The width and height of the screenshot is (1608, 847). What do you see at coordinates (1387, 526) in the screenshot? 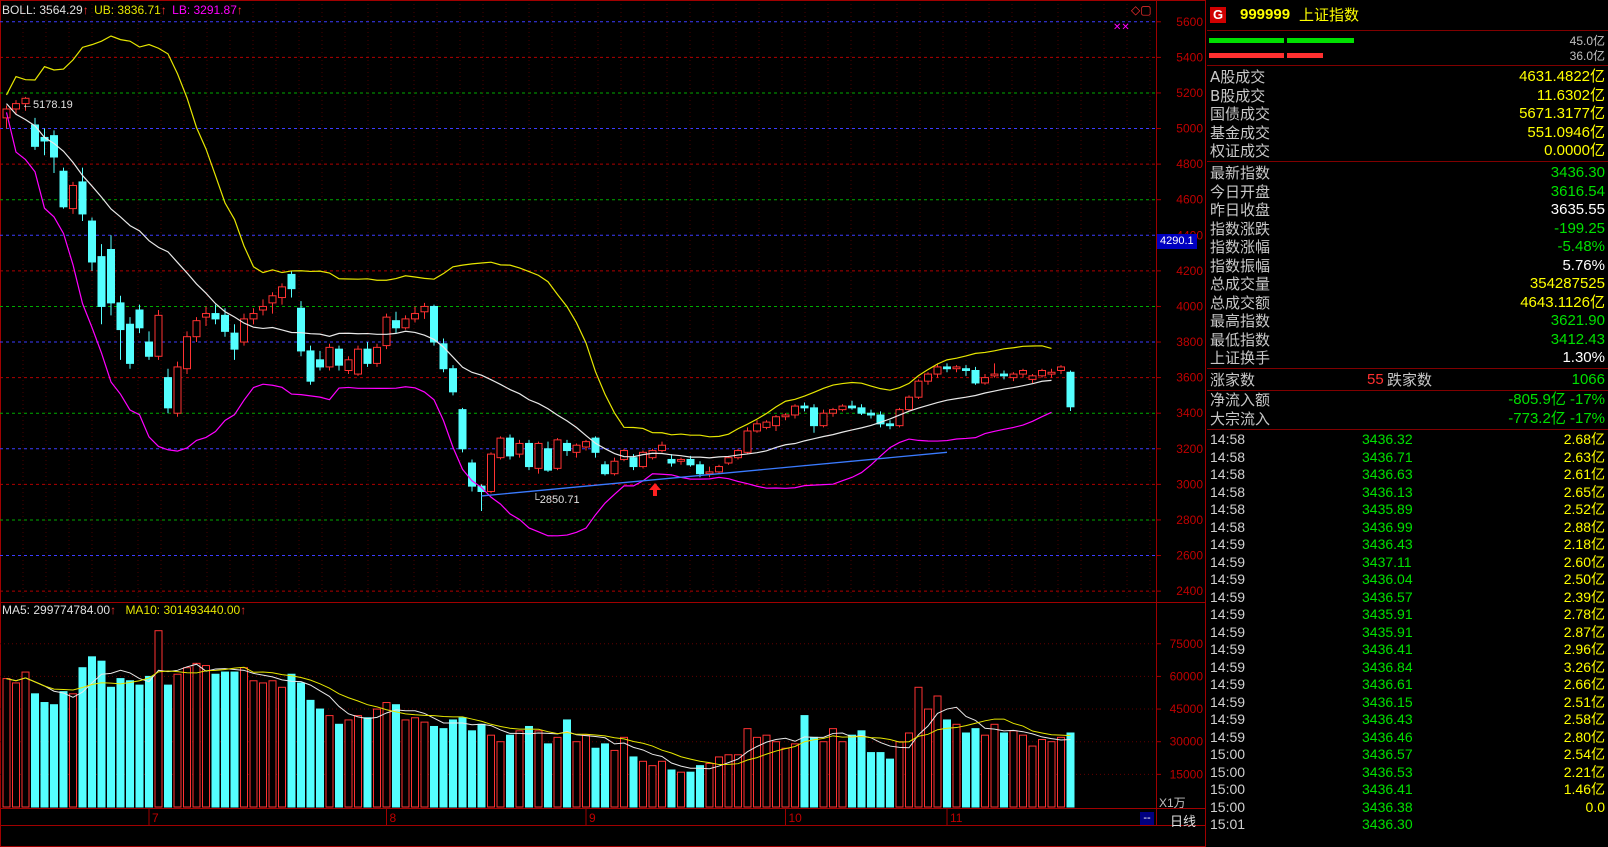
I see `tick-price: 3436.99` at bounding box center [1387, 526].